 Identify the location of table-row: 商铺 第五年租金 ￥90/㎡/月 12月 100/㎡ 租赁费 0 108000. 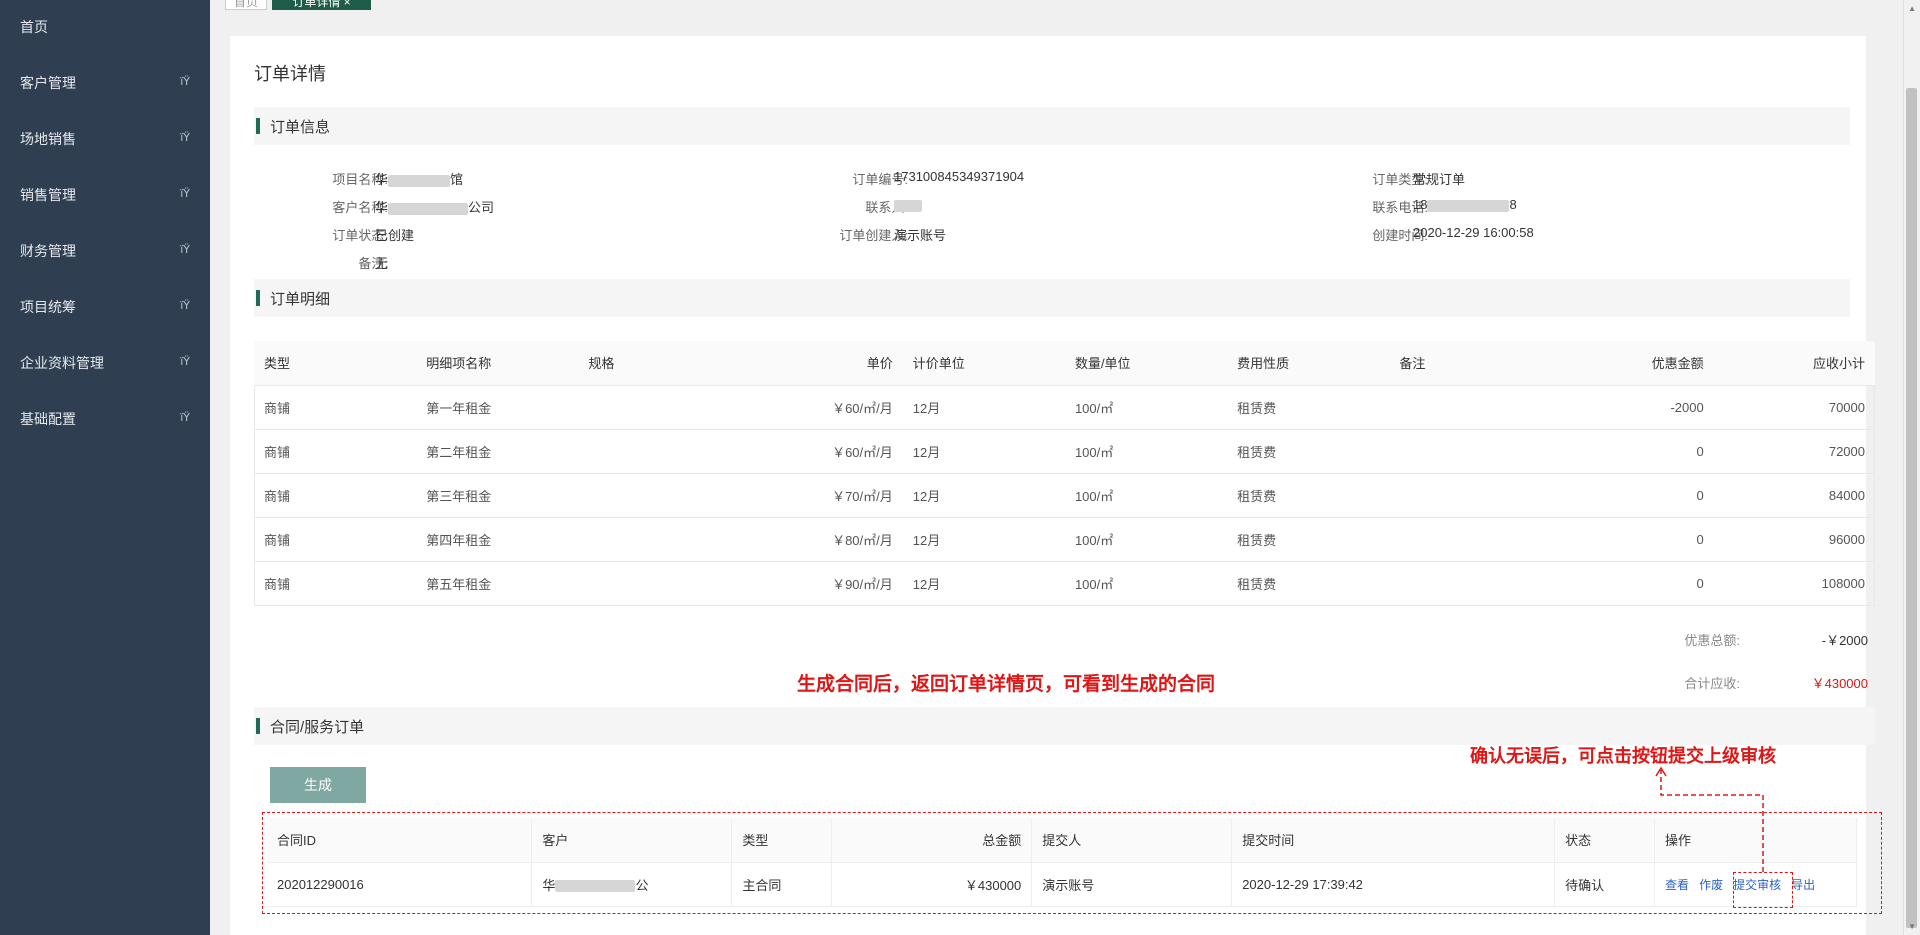
(1064, 583).